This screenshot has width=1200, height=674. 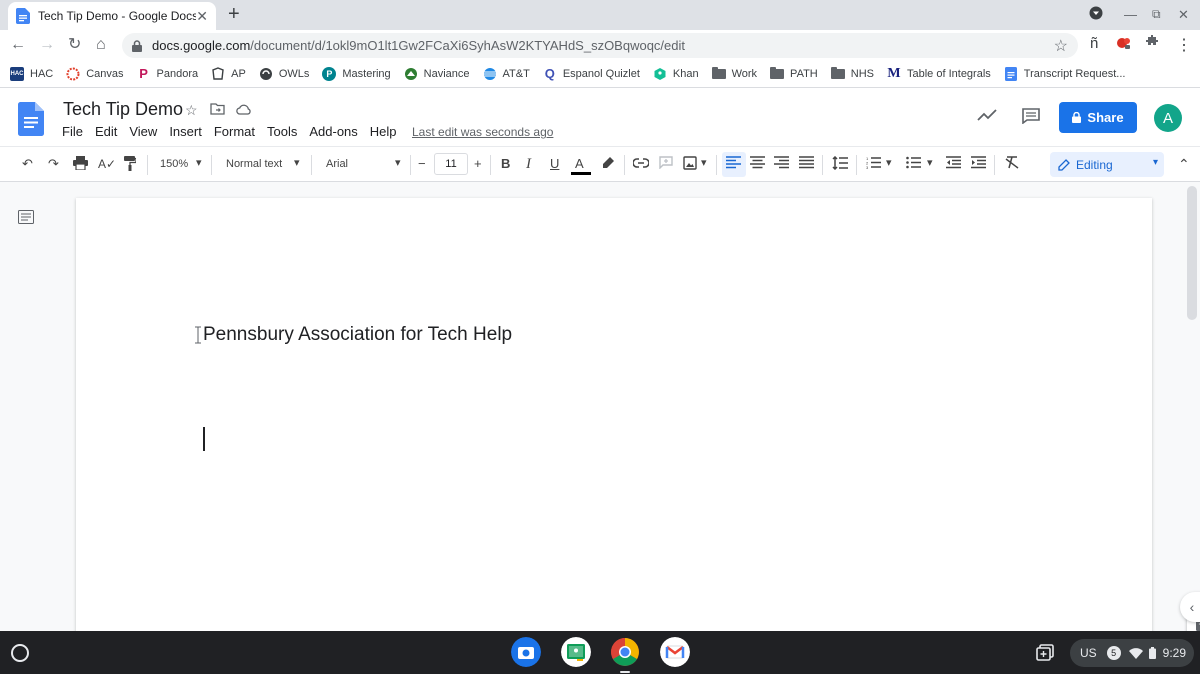 What do you see at coordinates (913, 164) in the screenshot?
I see `bulleted-list-icon` at bounding box center [913, 164].